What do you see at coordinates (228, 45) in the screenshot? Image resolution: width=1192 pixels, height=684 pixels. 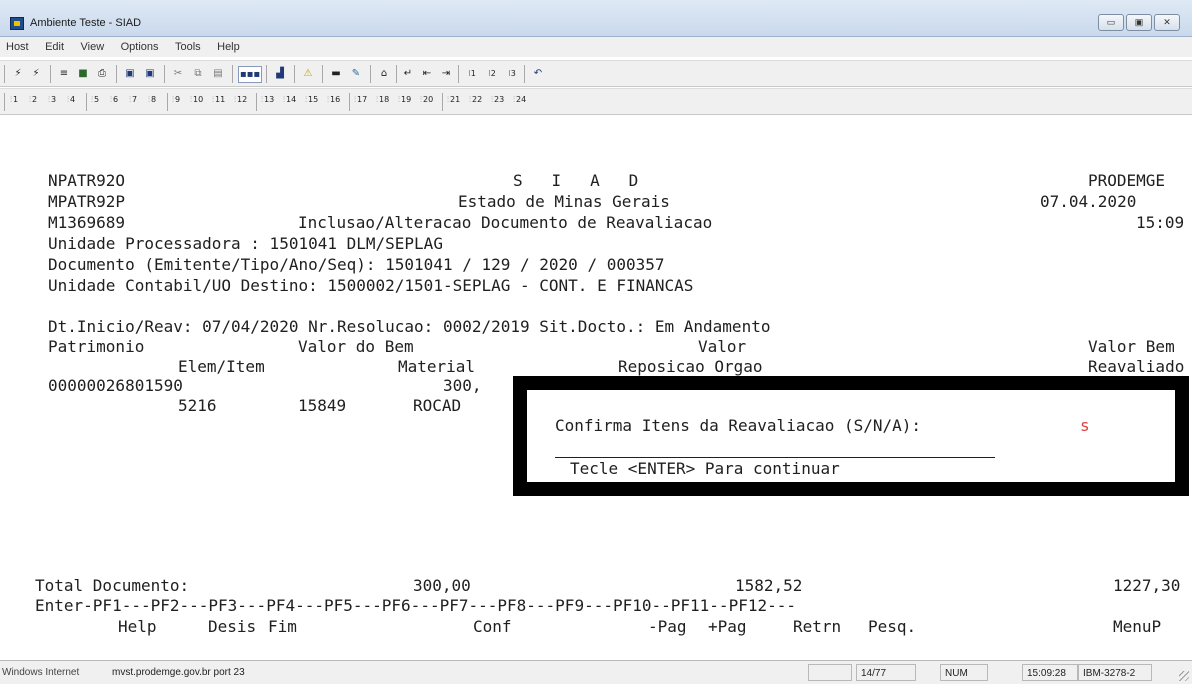 I see `menu-help: Help` at bounding box center [228, 45].